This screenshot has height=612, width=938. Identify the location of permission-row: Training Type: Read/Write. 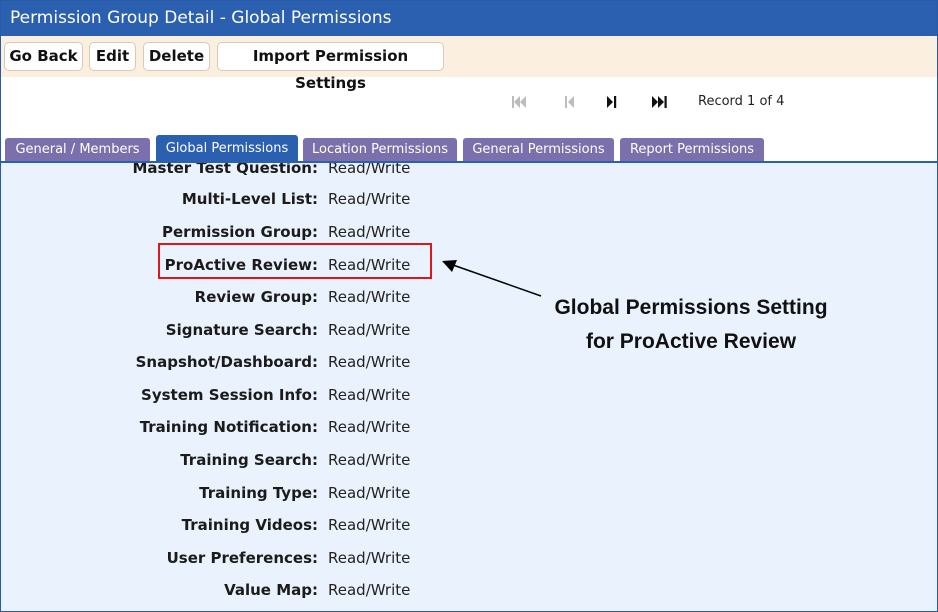
(301, 493).